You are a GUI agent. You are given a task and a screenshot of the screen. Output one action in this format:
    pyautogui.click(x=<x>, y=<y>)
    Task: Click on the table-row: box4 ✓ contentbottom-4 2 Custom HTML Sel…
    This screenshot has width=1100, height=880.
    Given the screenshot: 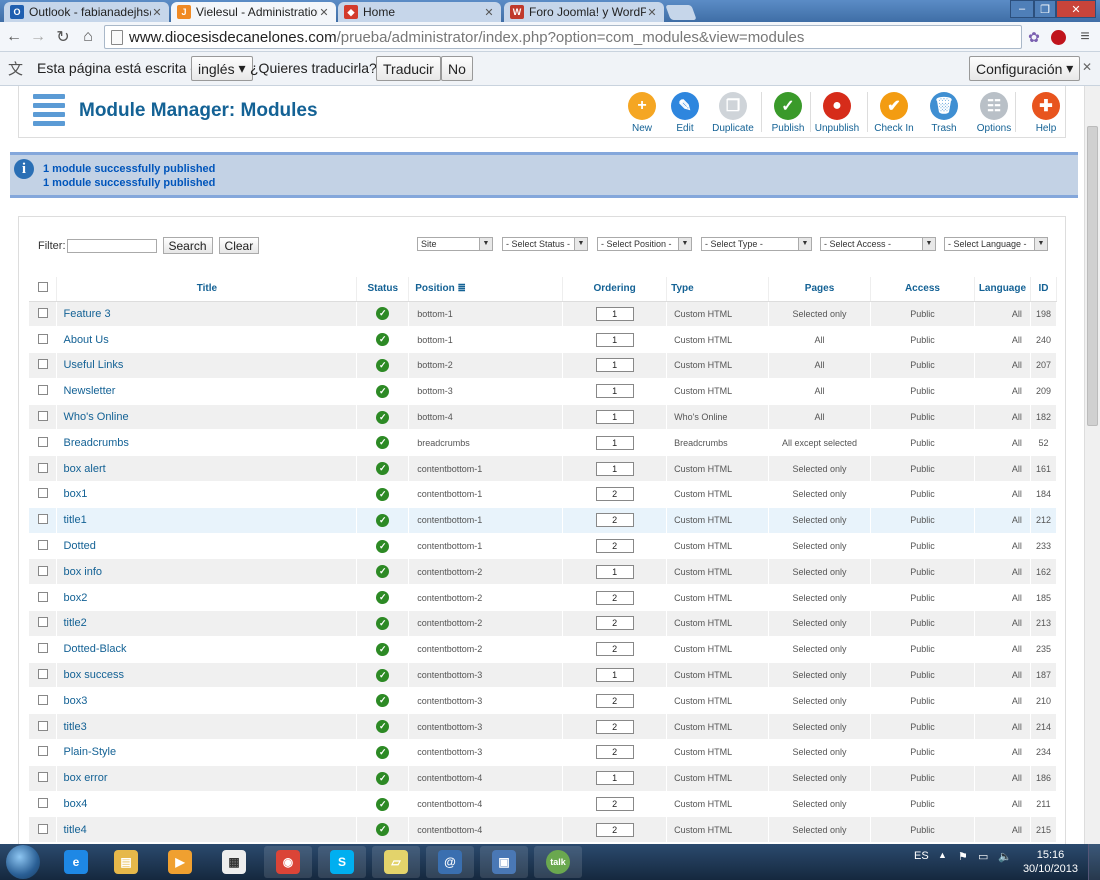 What is the action you would take?
    pyautogui.click(x=543, y=804)
    